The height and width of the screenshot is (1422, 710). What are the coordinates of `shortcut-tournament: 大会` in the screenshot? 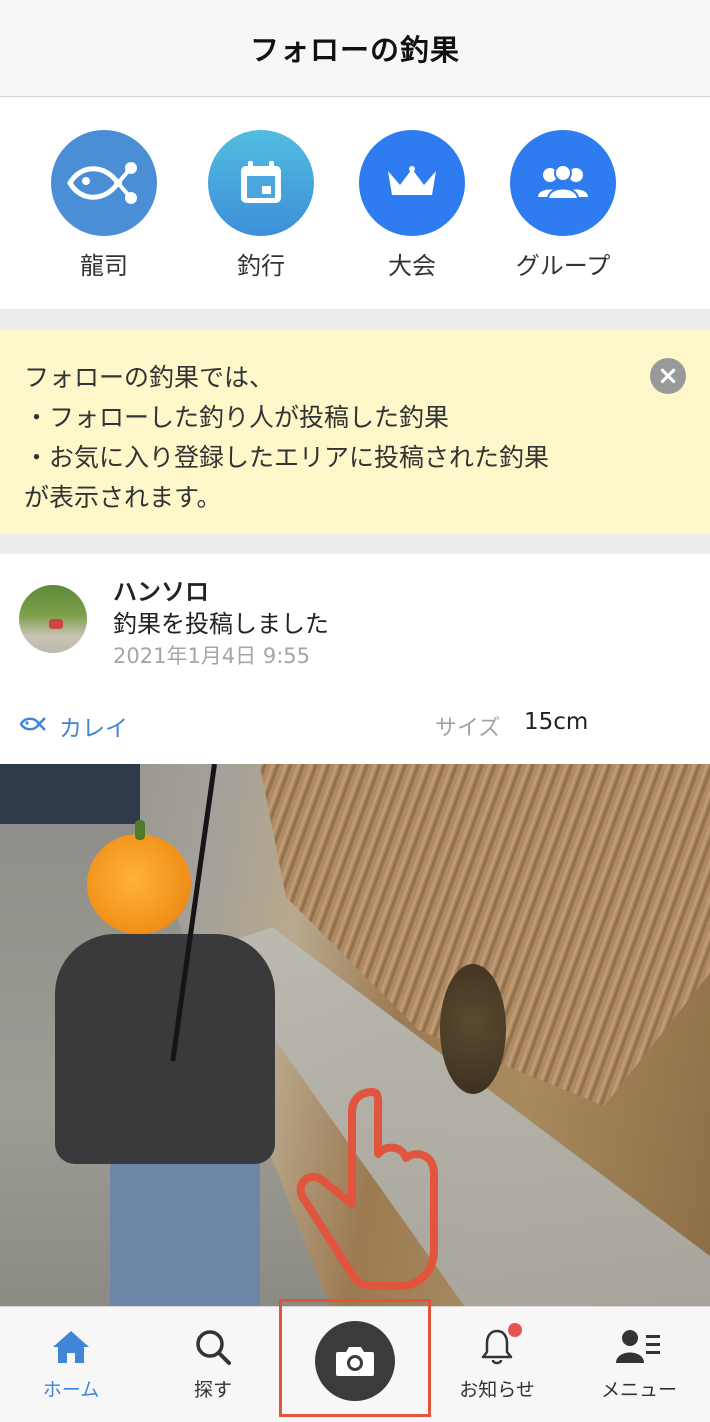 It's located at (412, 205).